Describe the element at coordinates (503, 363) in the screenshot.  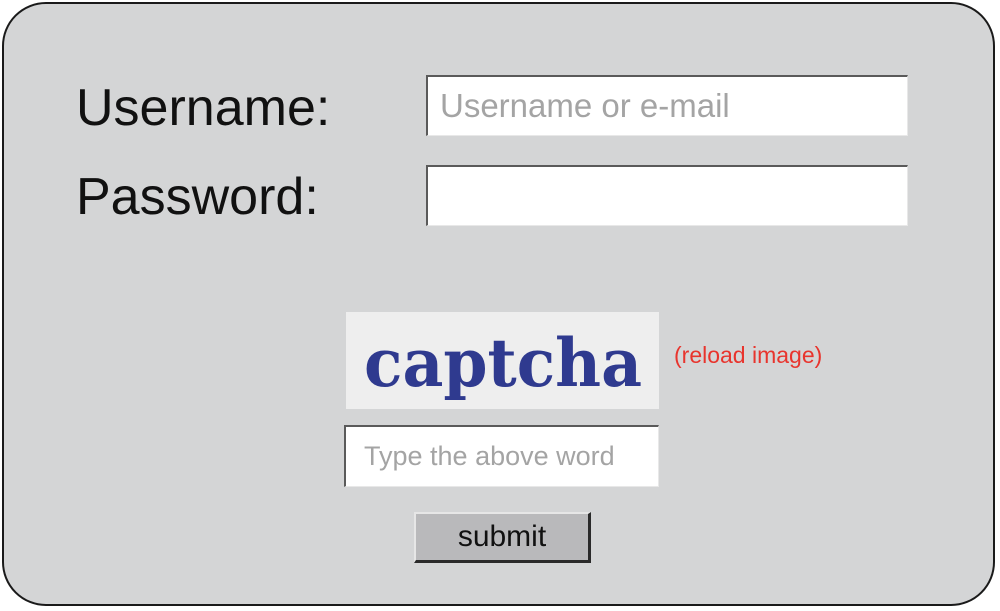
I see `captcha-image-text: captcha` at that location.